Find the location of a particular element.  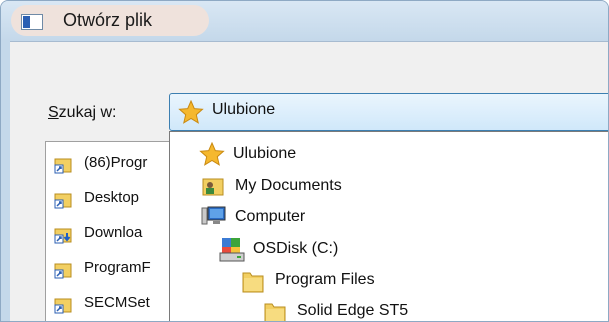

window-title: Otwórz plik is located at coordinates (108, 20).